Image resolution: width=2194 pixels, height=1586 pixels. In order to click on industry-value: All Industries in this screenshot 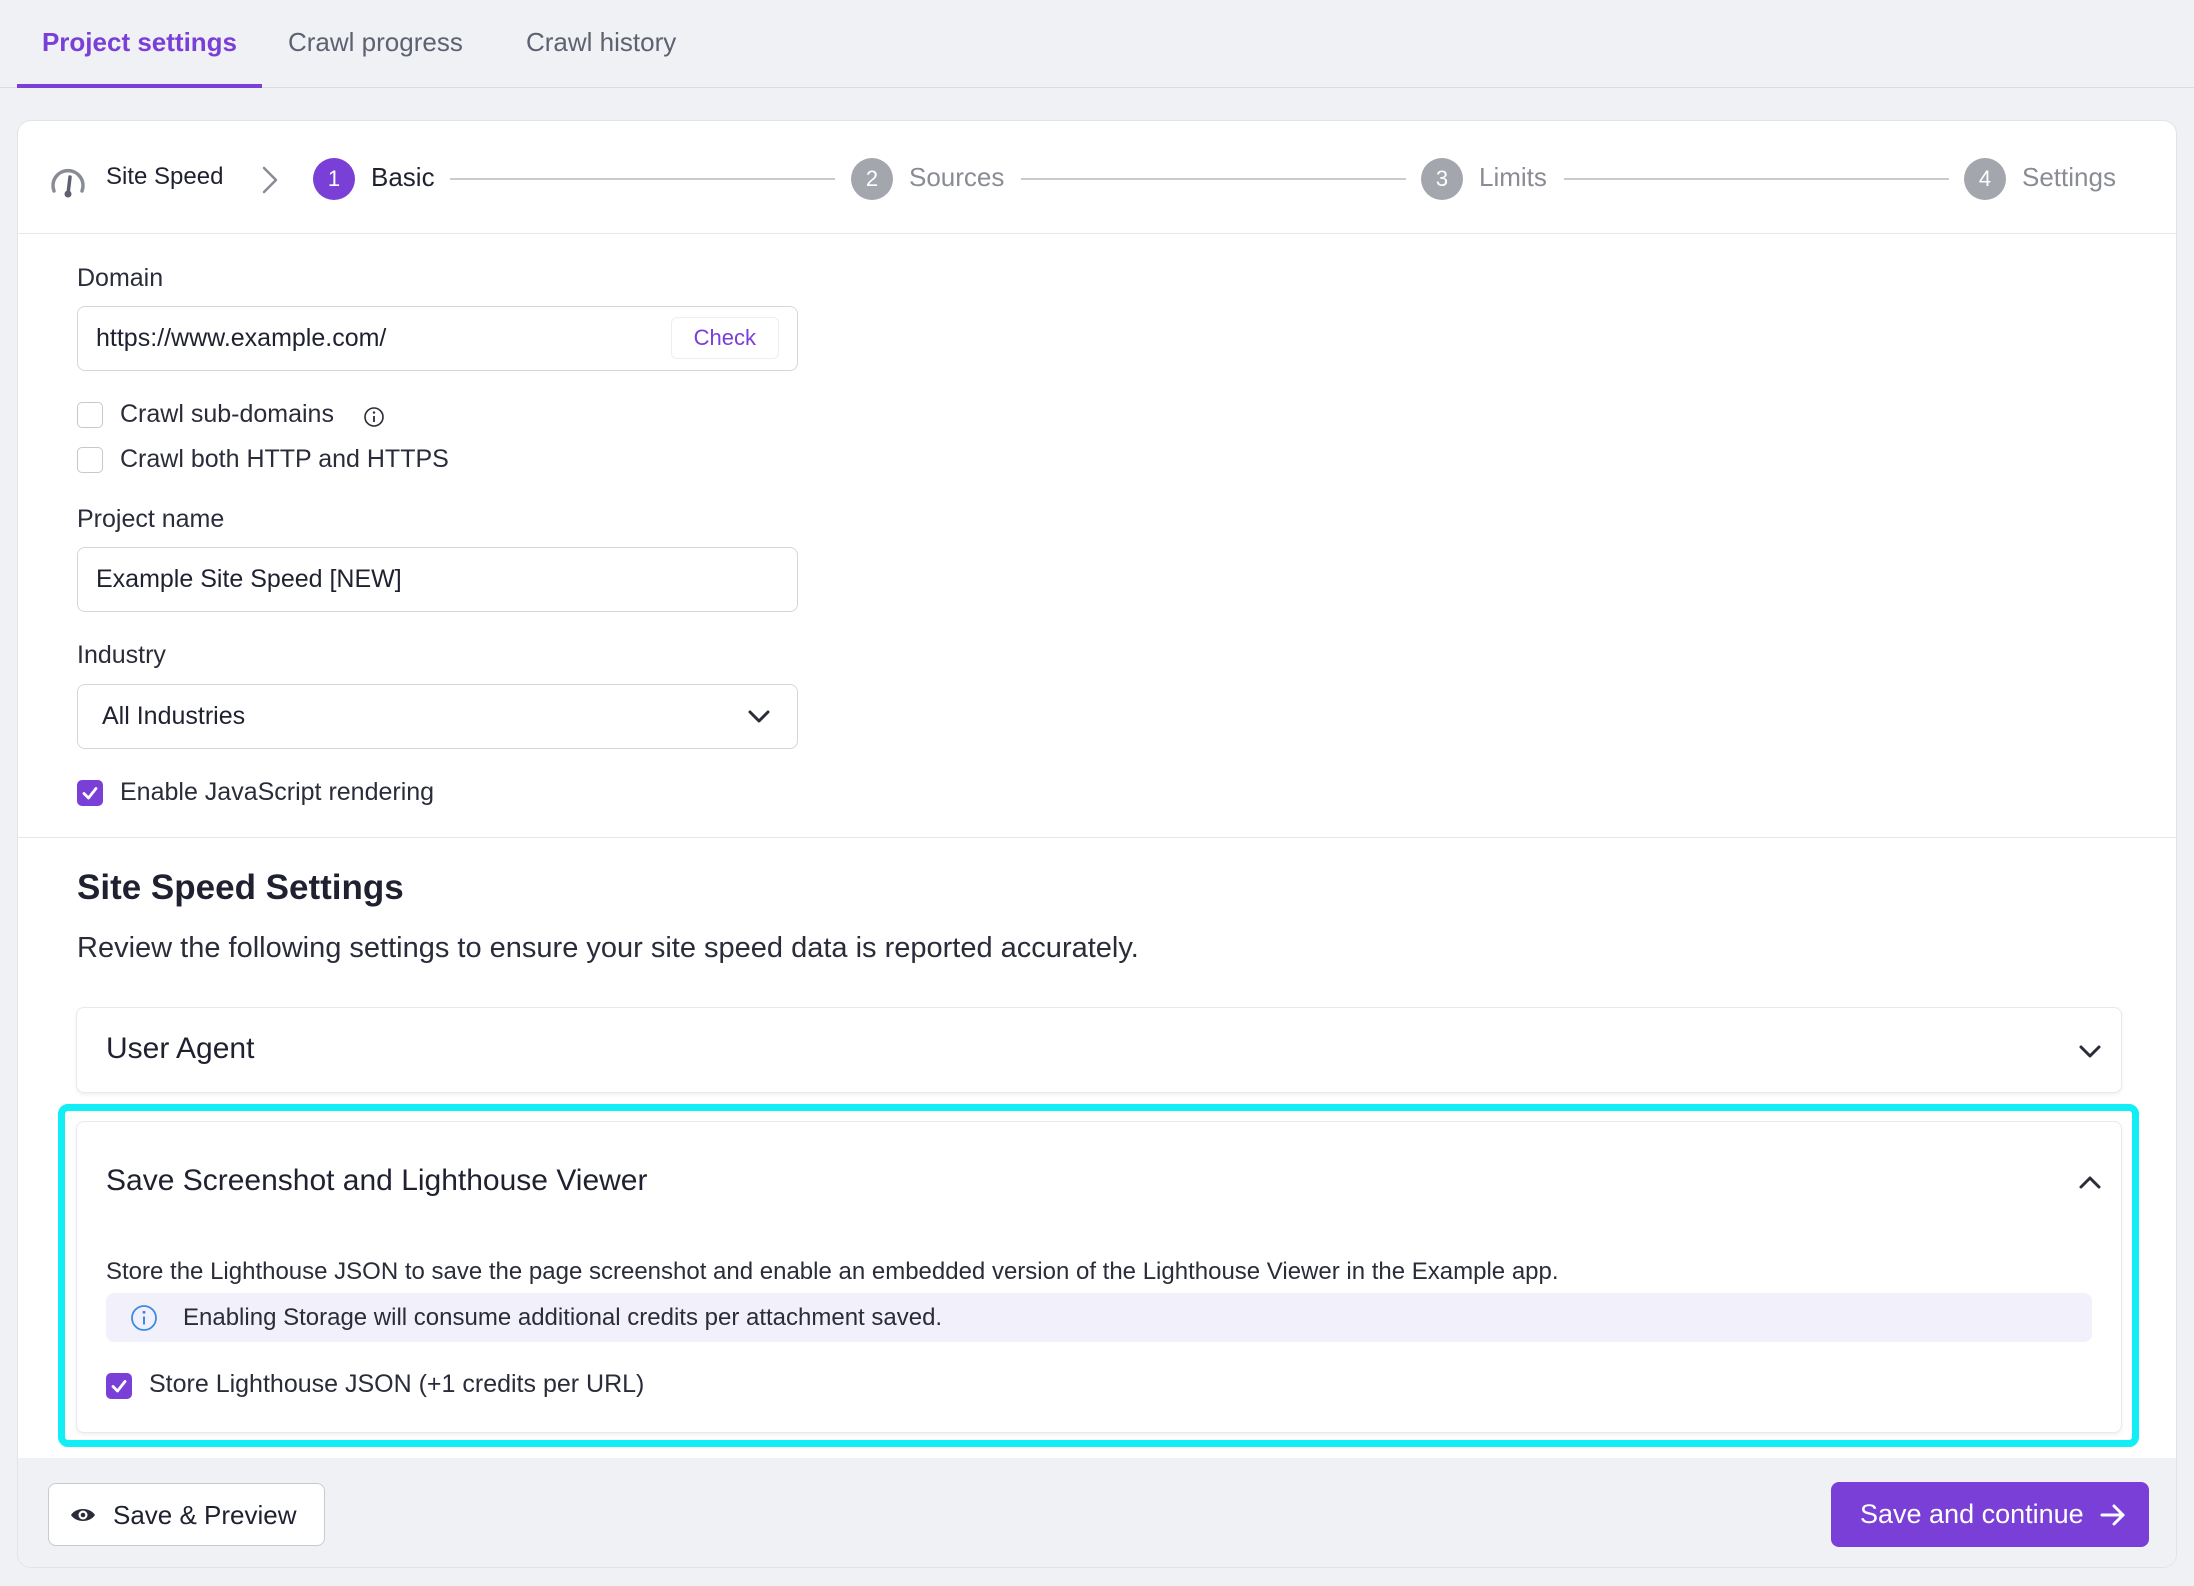, I will do `click(174, 716)`.